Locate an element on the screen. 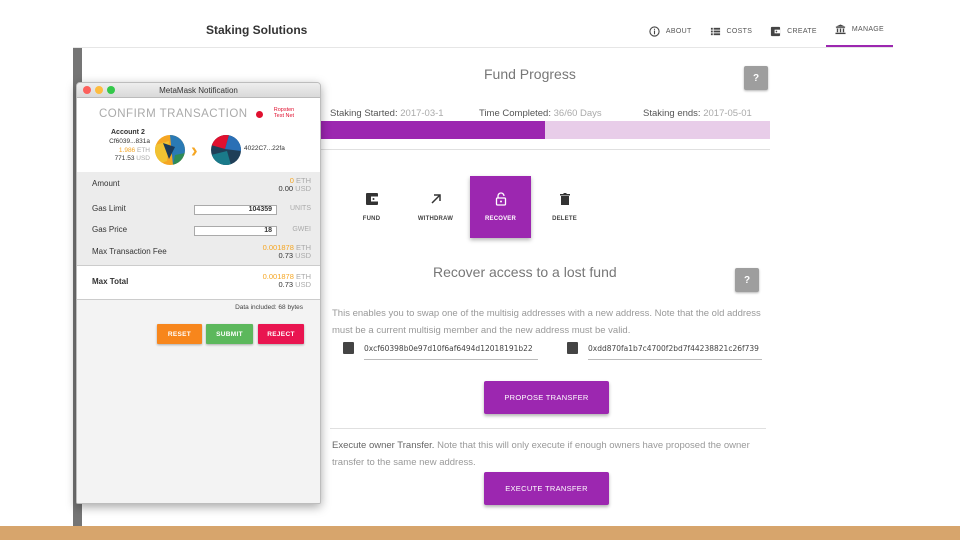 This screenshot has height=540, width=960. from-eth-unit: ETH is located at coordinates (143, 150).